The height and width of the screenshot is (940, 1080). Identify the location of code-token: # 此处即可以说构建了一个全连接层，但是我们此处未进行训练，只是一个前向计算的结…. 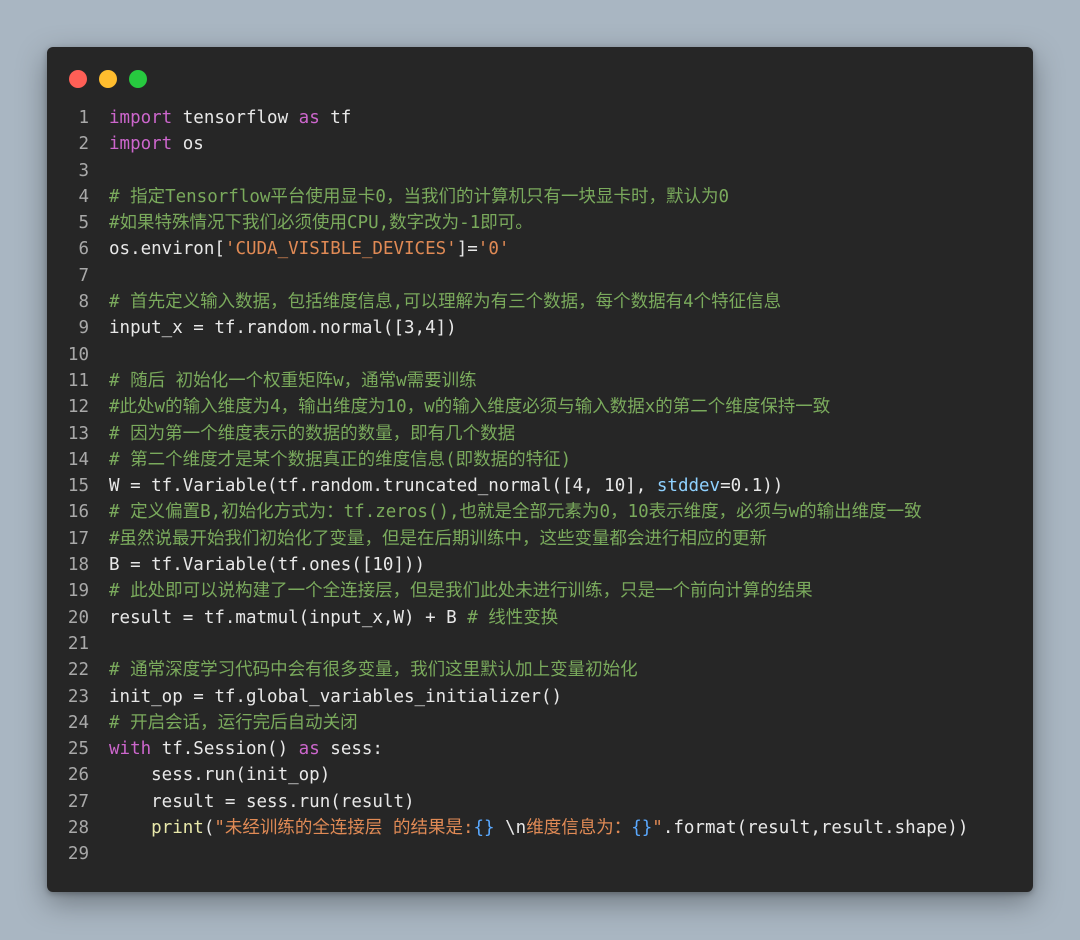
(461, 591).